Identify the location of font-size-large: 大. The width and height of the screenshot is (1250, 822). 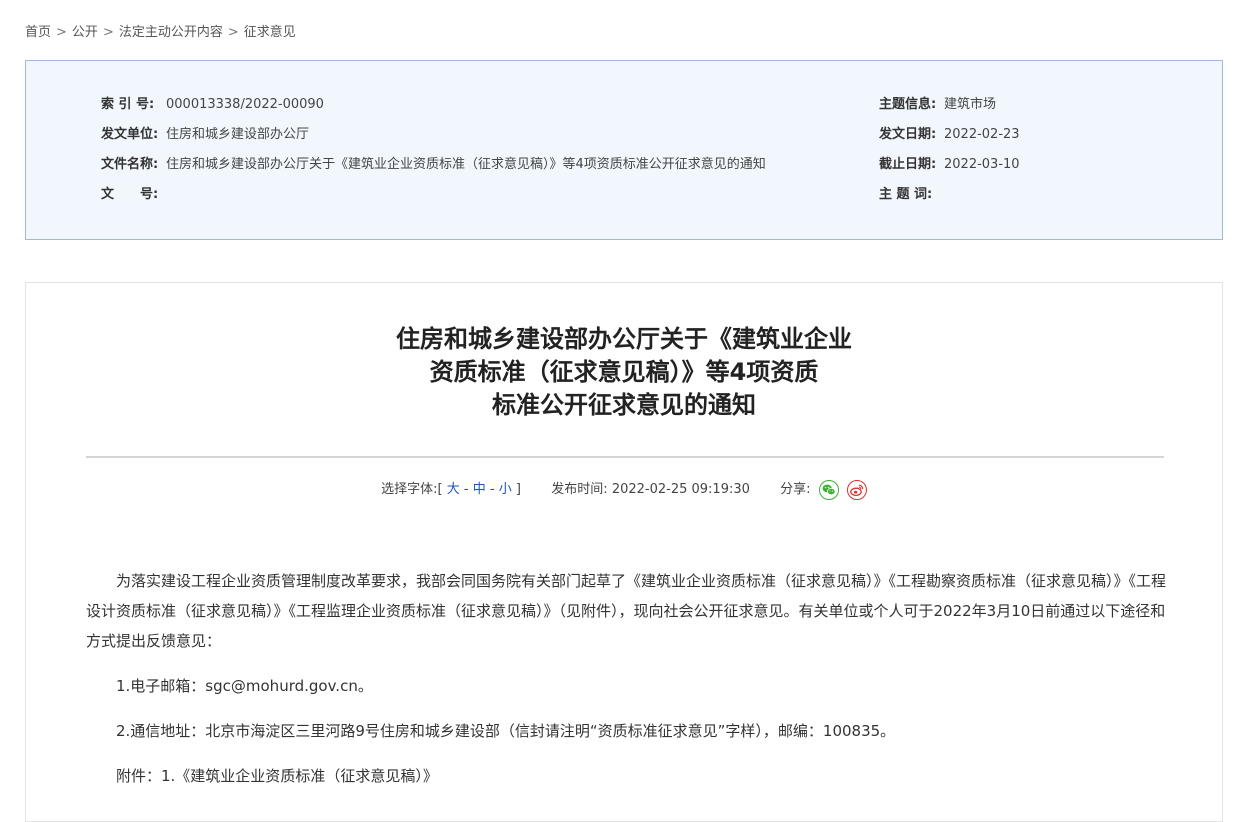
(453, 489).